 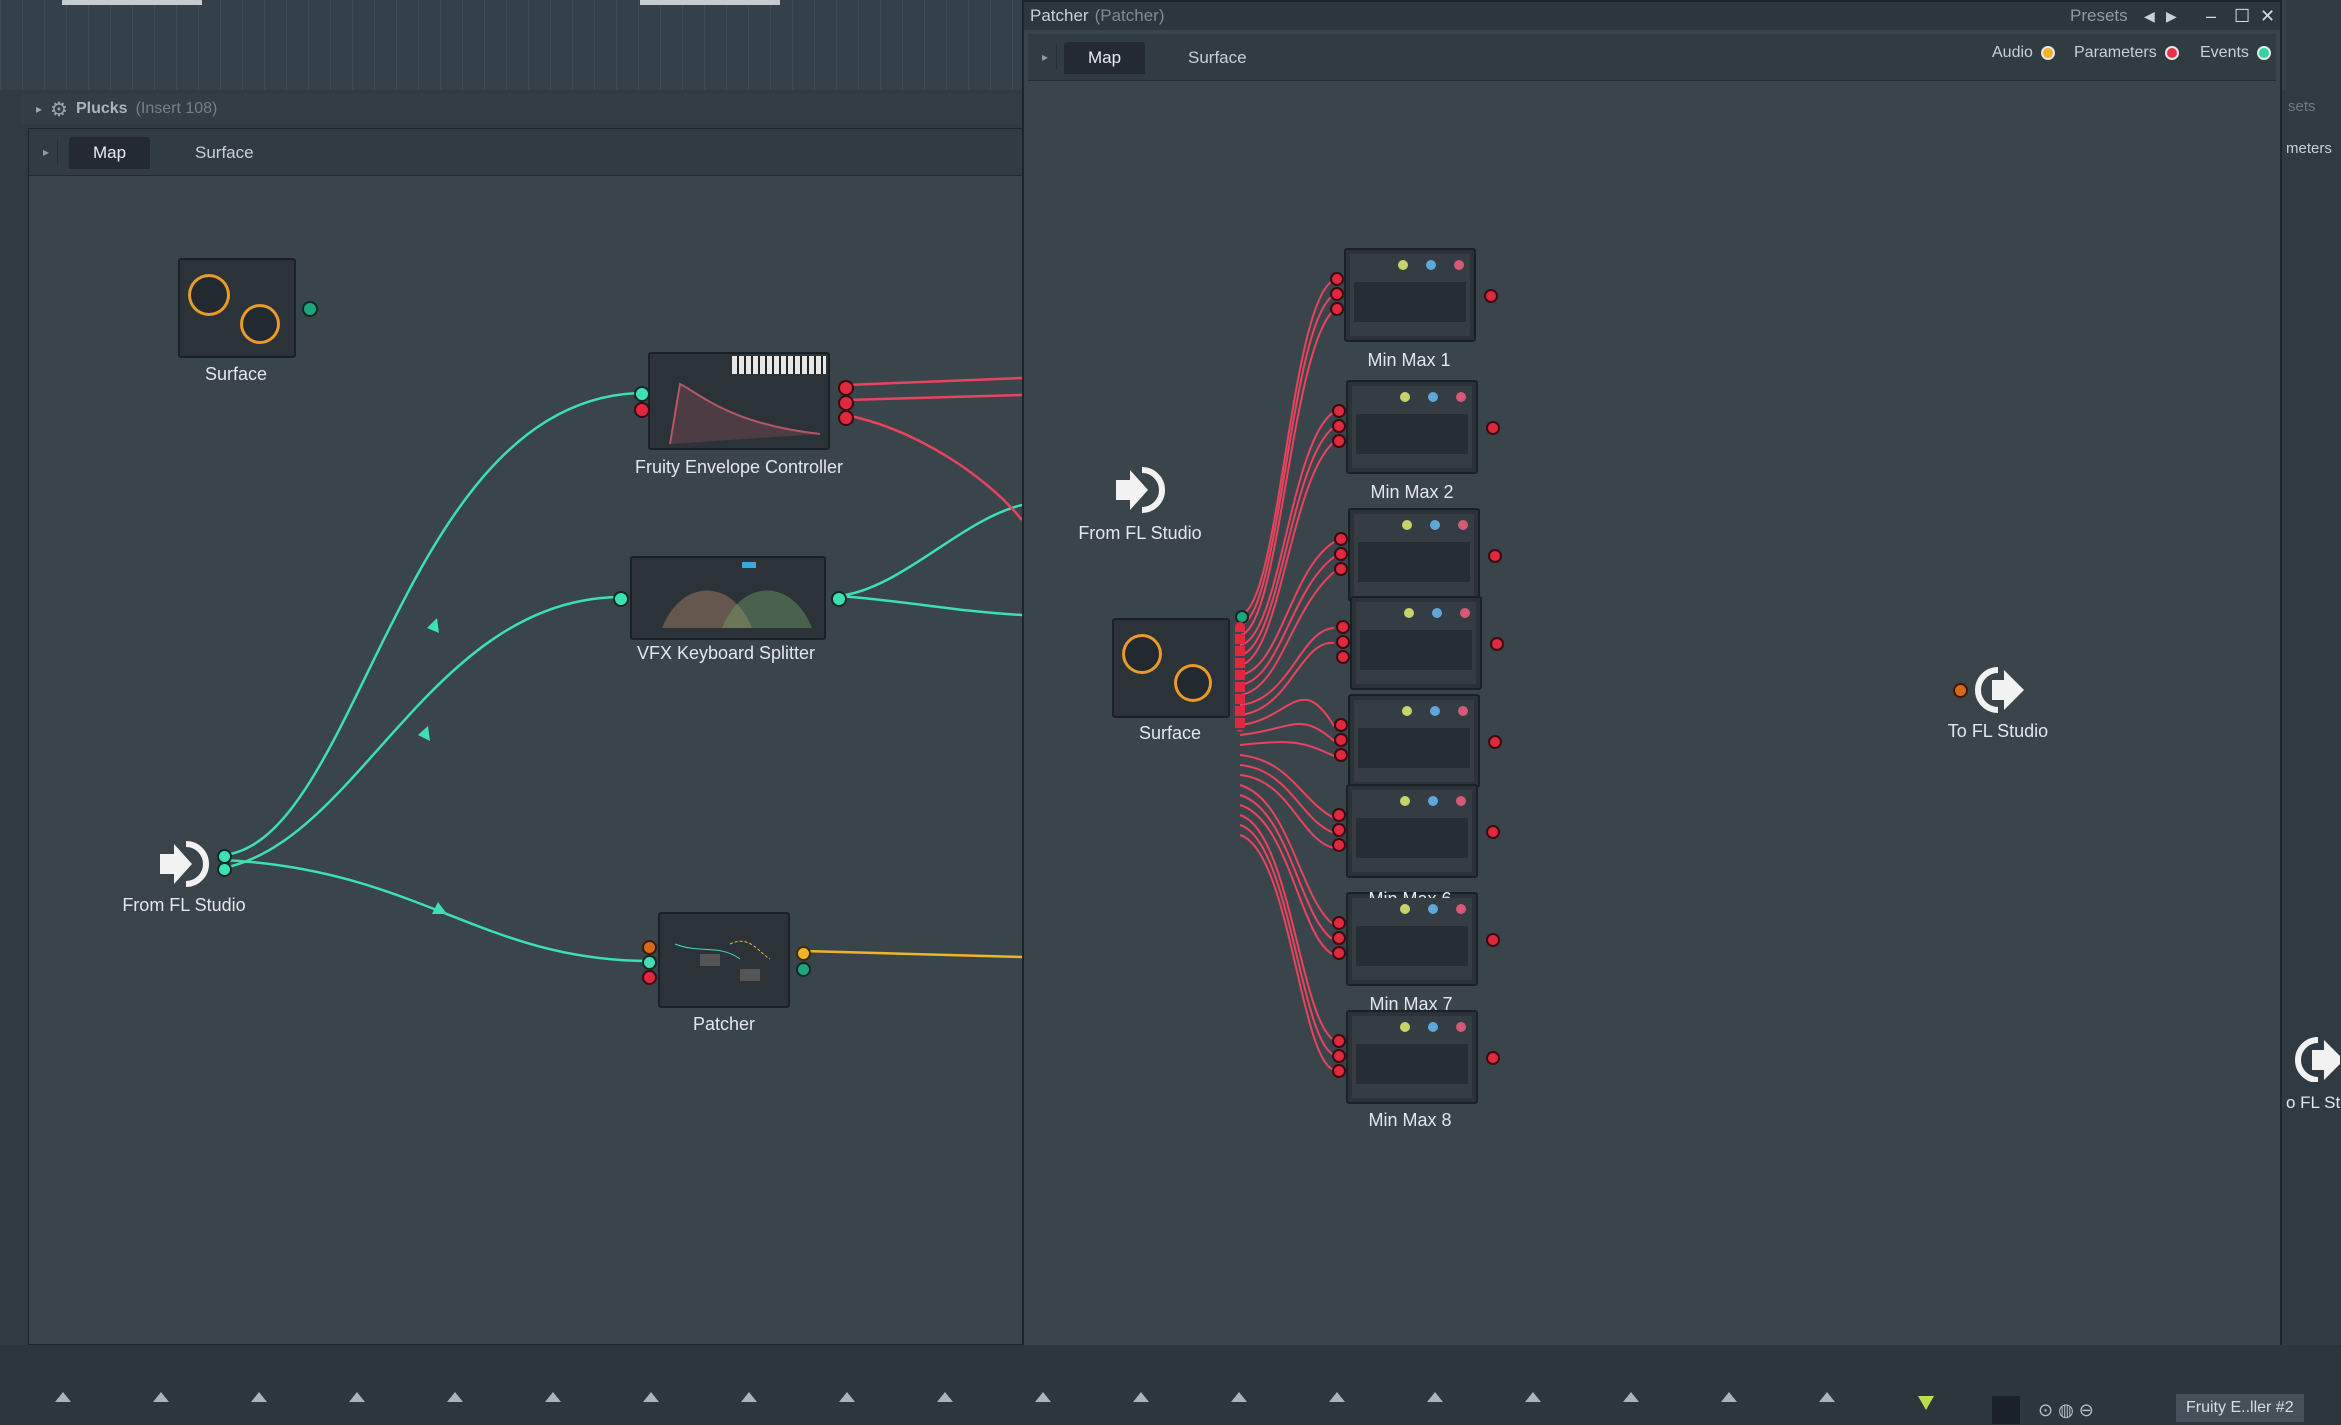 What do you see at coordinates (803, 953) in the screenshot?
I see `patcher-audio-out-port` at bounding box center [803, 953].